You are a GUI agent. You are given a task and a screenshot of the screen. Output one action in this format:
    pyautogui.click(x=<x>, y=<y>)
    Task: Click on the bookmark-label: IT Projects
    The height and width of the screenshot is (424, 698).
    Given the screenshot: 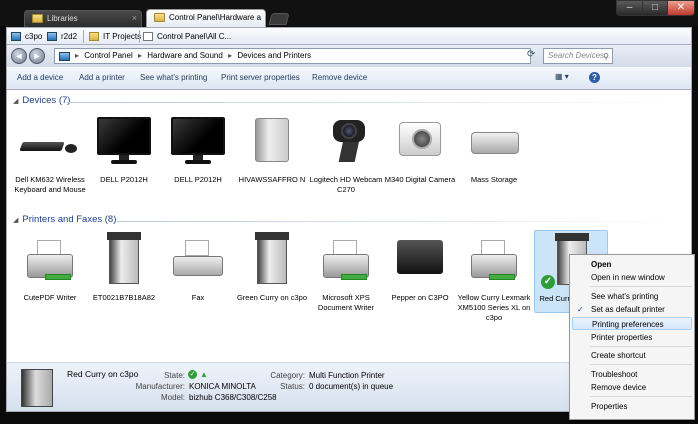 What is the action you would take?
    pyautogui.click(x=122, y=36)
    